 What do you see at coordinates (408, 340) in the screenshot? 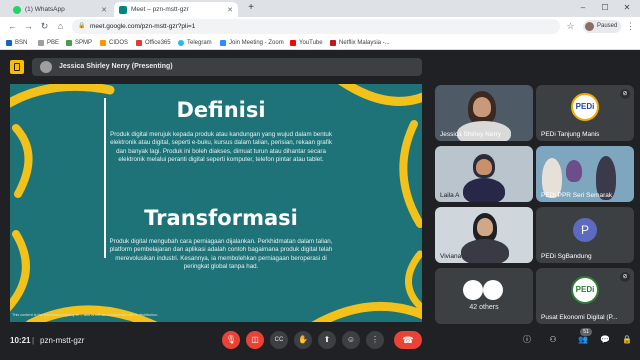
I see `end-call-button: ☎` at bounding box center [408, 340].